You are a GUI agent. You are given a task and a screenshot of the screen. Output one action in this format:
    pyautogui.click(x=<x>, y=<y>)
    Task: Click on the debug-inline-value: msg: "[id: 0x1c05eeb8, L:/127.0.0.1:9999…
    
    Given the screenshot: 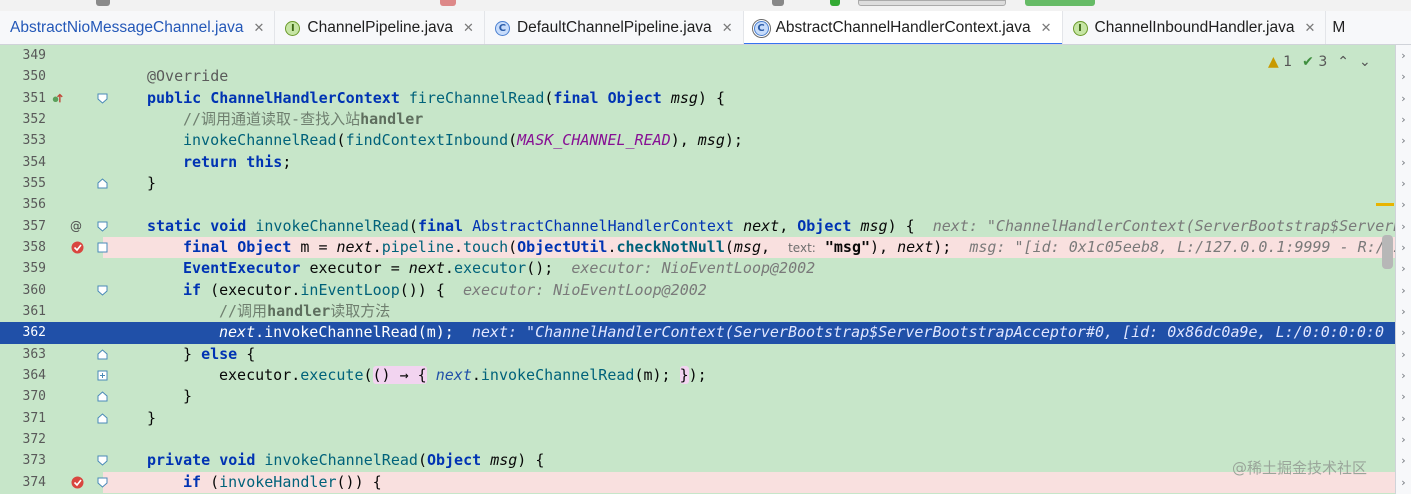 What is the action you would take?
    pyautogui.click(x=1182, y=247)
    